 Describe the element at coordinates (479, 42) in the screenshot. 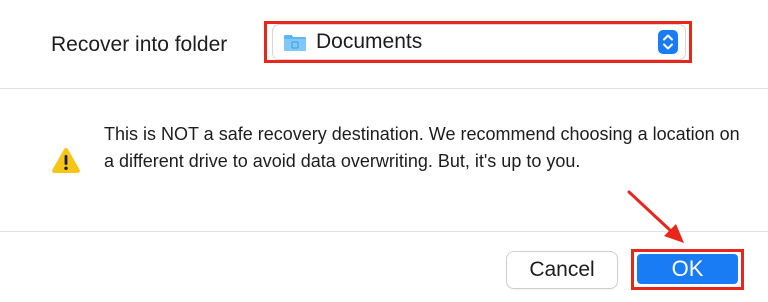

I see `folder-select: Documents` at that location.